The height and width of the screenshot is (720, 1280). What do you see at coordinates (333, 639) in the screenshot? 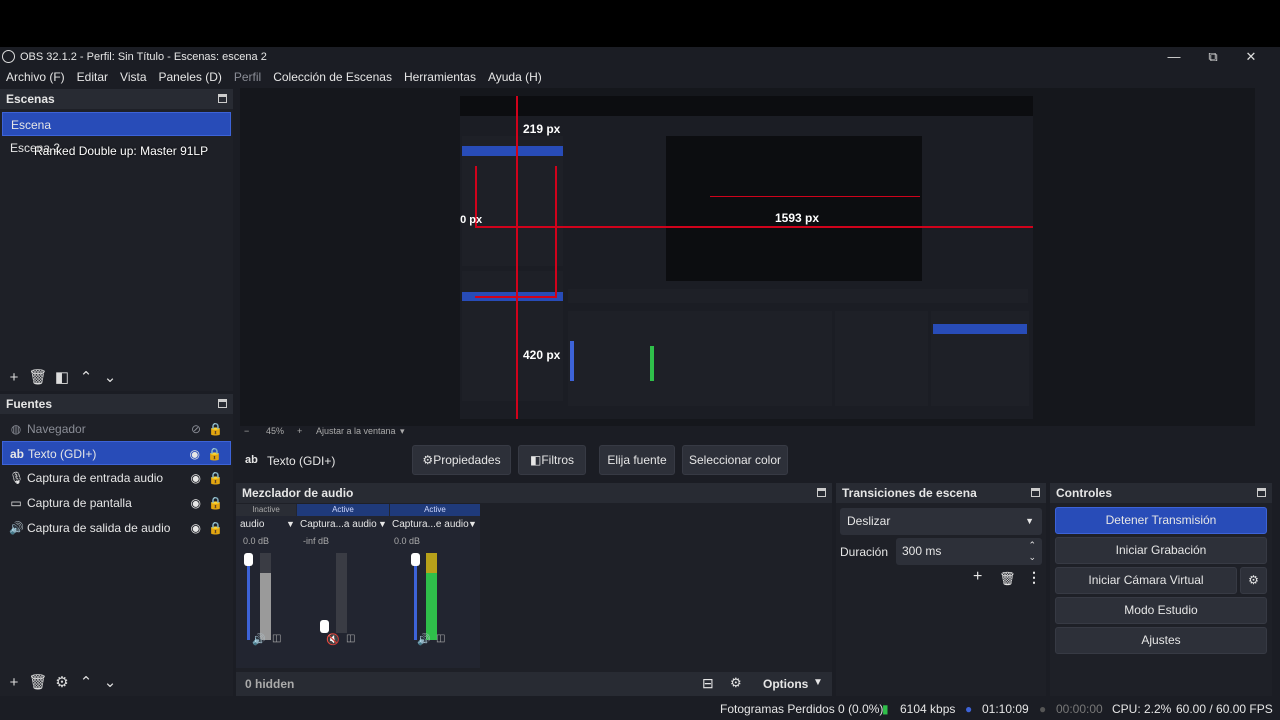
I see `speaker-muted-icon: 🔇` at bounding box center [333, 639].